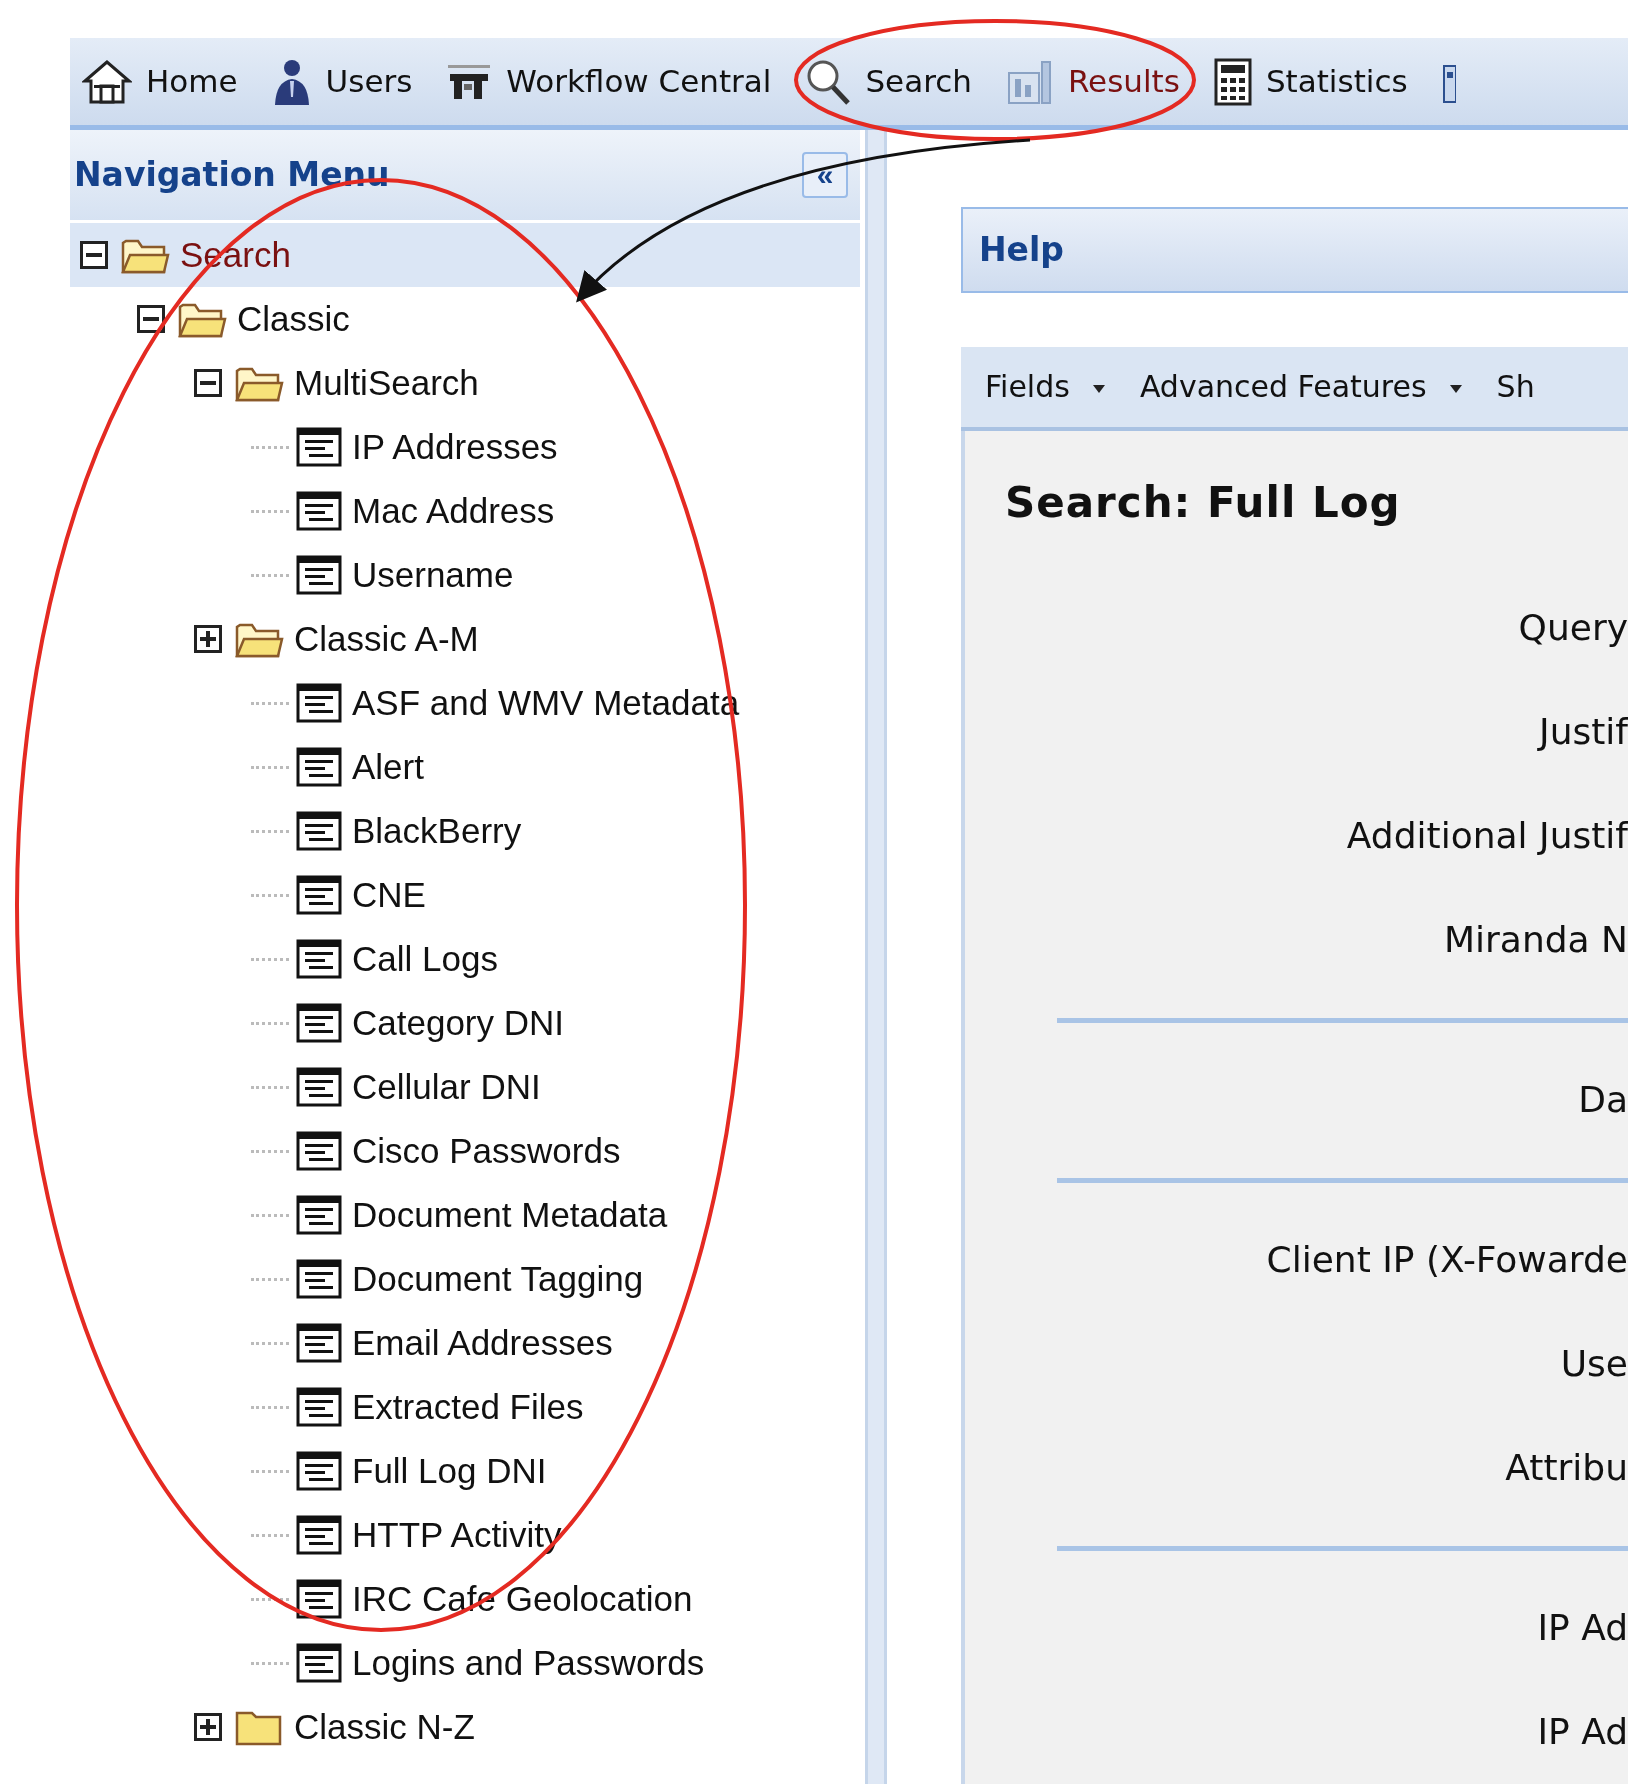 This screenshot has height=1784, width=1628. Describe the element at coordinates (1203, 502) in the screenshot. I see `form-title: Search: Full Log` at that location.